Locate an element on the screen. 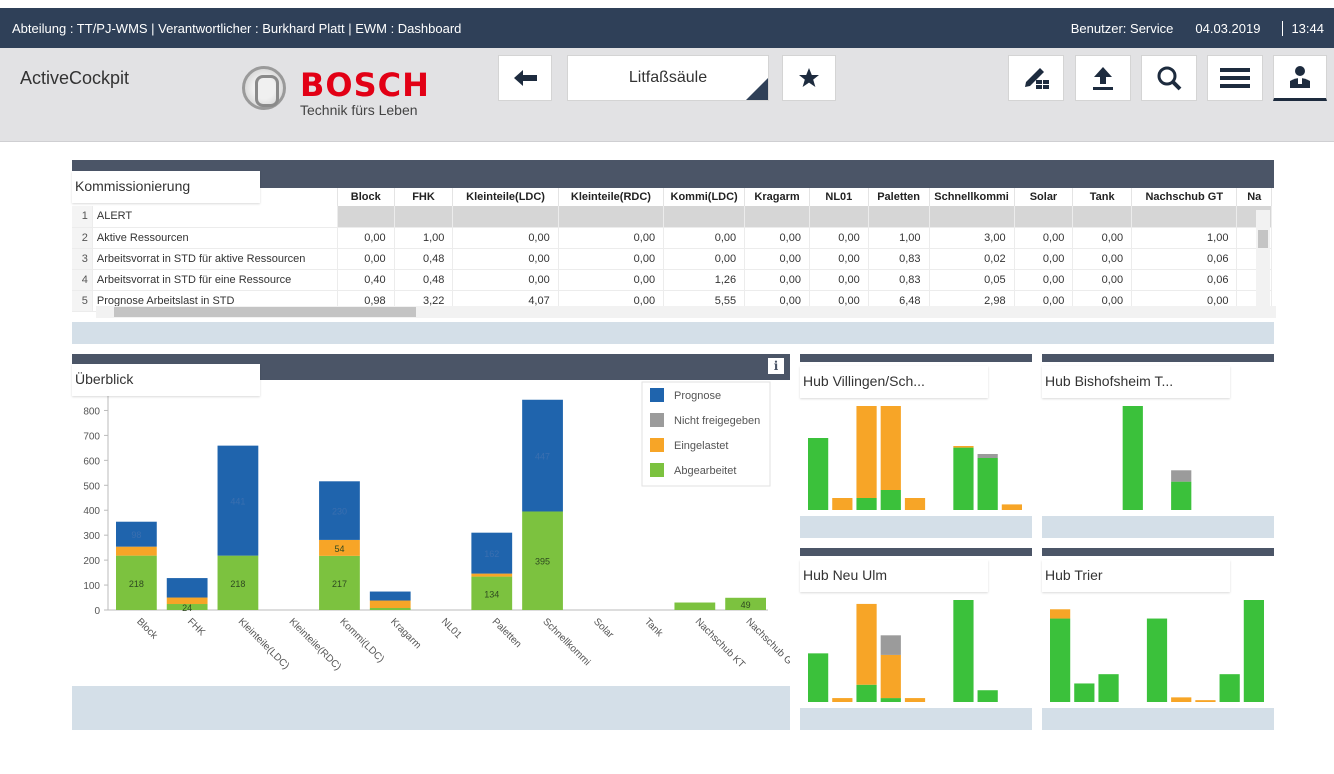  search-icon is located at coordinates (1169, 78).